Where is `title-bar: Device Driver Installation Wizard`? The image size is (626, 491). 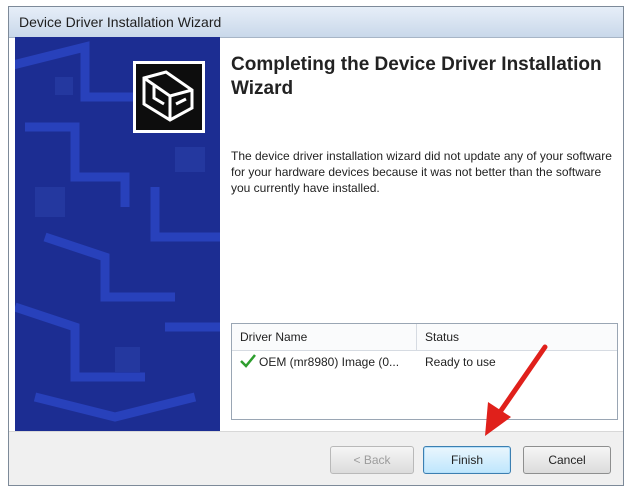
title-bar: Device Driver Installation Wizard is located at coordinates (316, 22).